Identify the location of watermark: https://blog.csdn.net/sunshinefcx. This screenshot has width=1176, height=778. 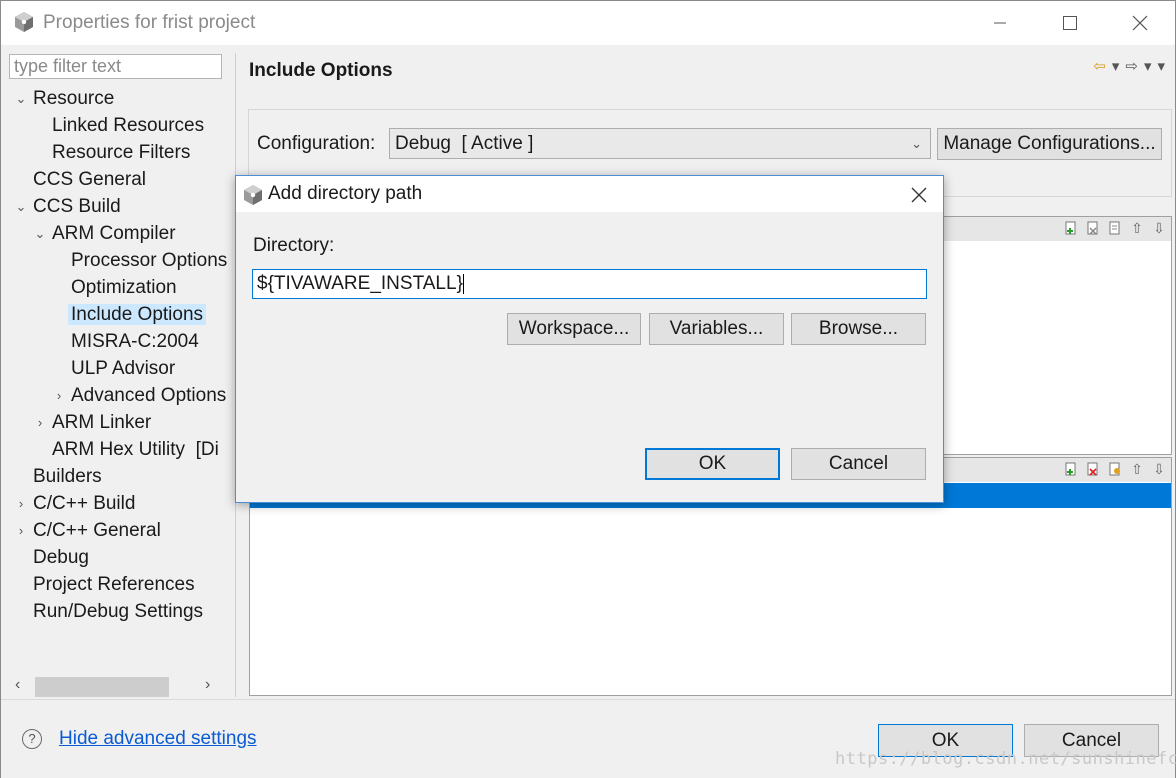
(1005, 759).